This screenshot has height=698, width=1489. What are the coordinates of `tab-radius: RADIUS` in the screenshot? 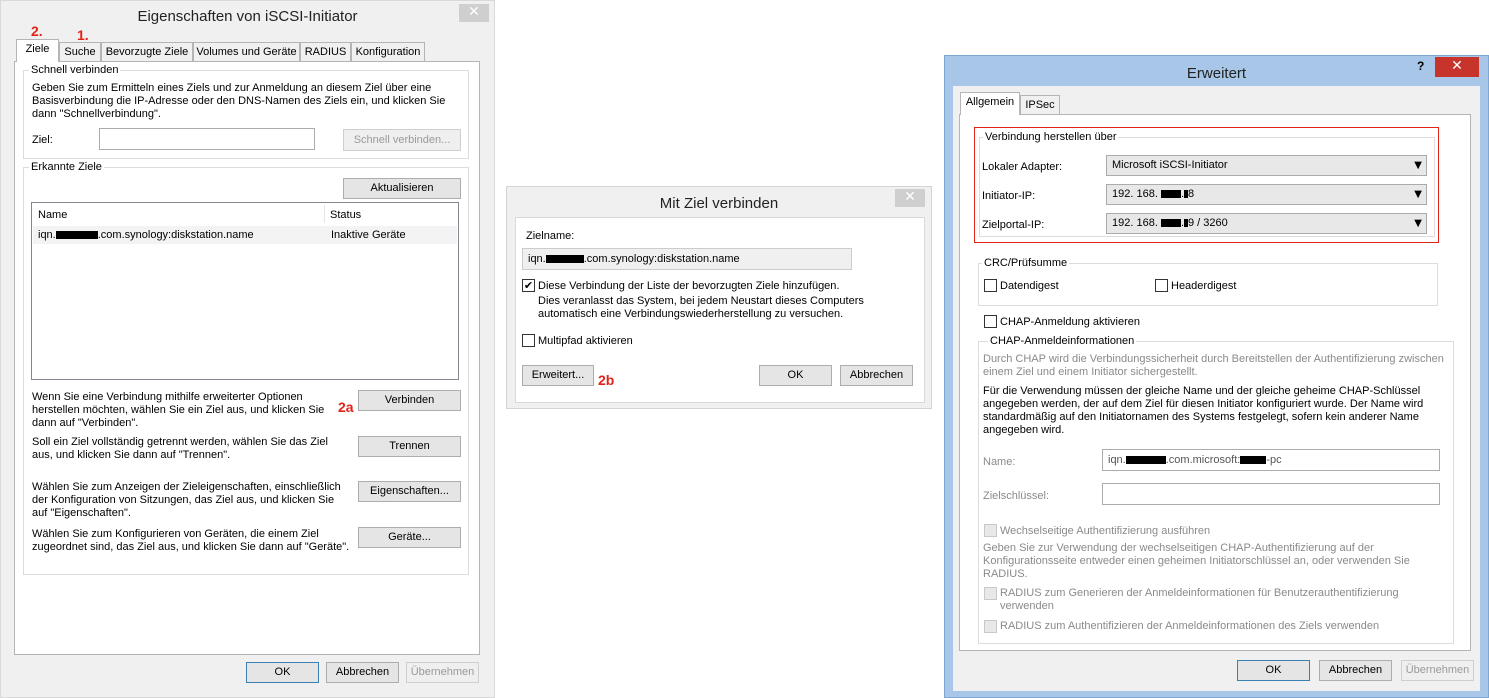 It's located at (325, 52).